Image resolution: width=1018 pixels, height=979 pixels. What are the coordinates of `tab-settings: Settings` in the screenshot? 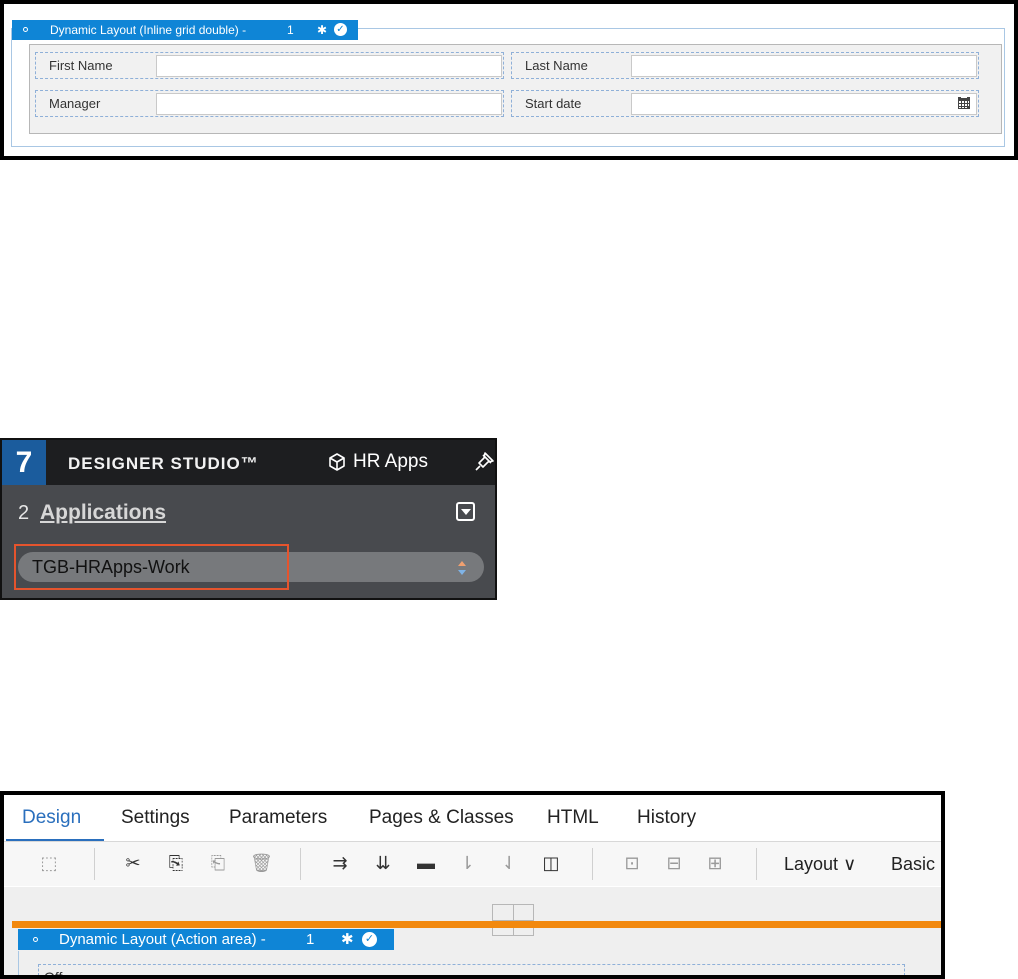 It's located at (155, 818).